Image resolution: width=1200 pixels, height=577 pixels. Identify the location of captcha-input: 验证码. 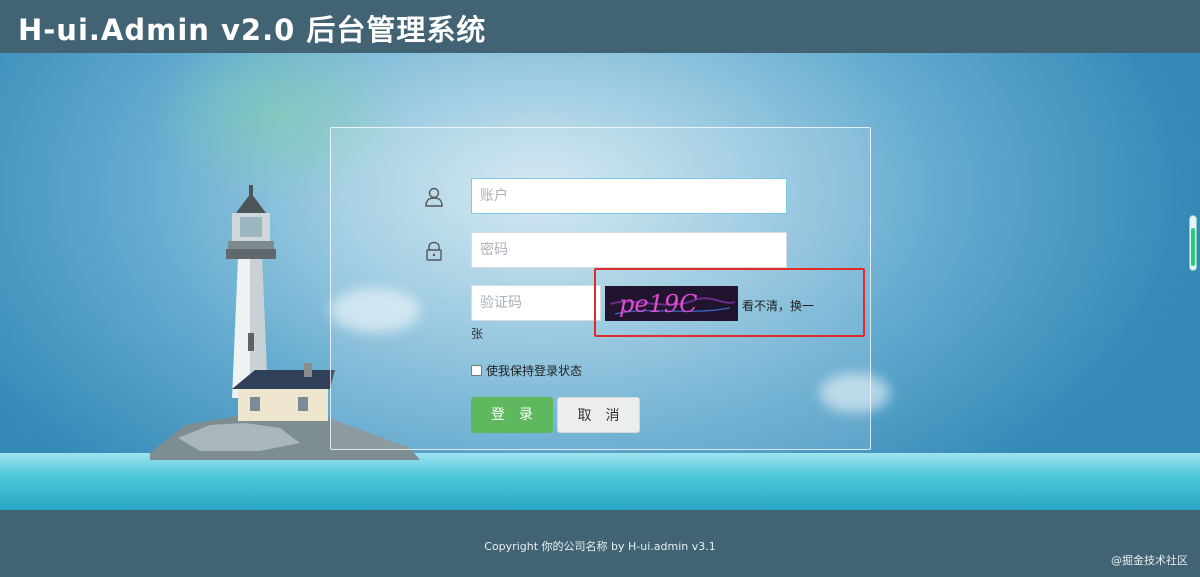
(536, 303).